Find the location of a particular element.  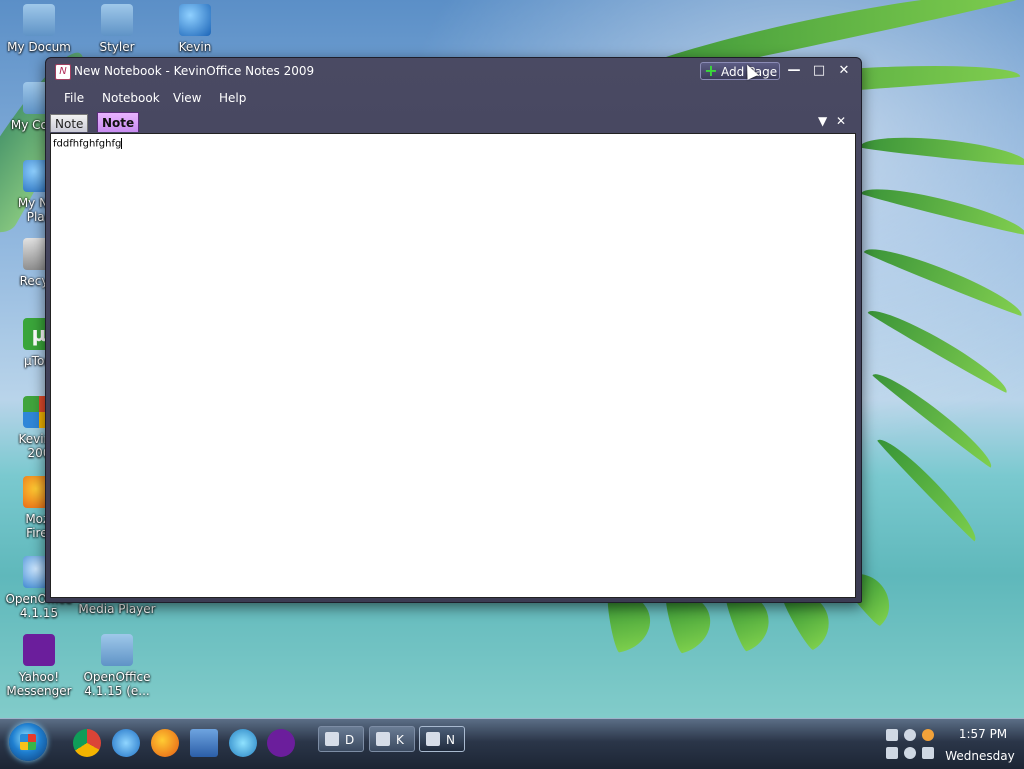

desktop-icon-my-documents: My Docum is located at coordinates (39, 29).